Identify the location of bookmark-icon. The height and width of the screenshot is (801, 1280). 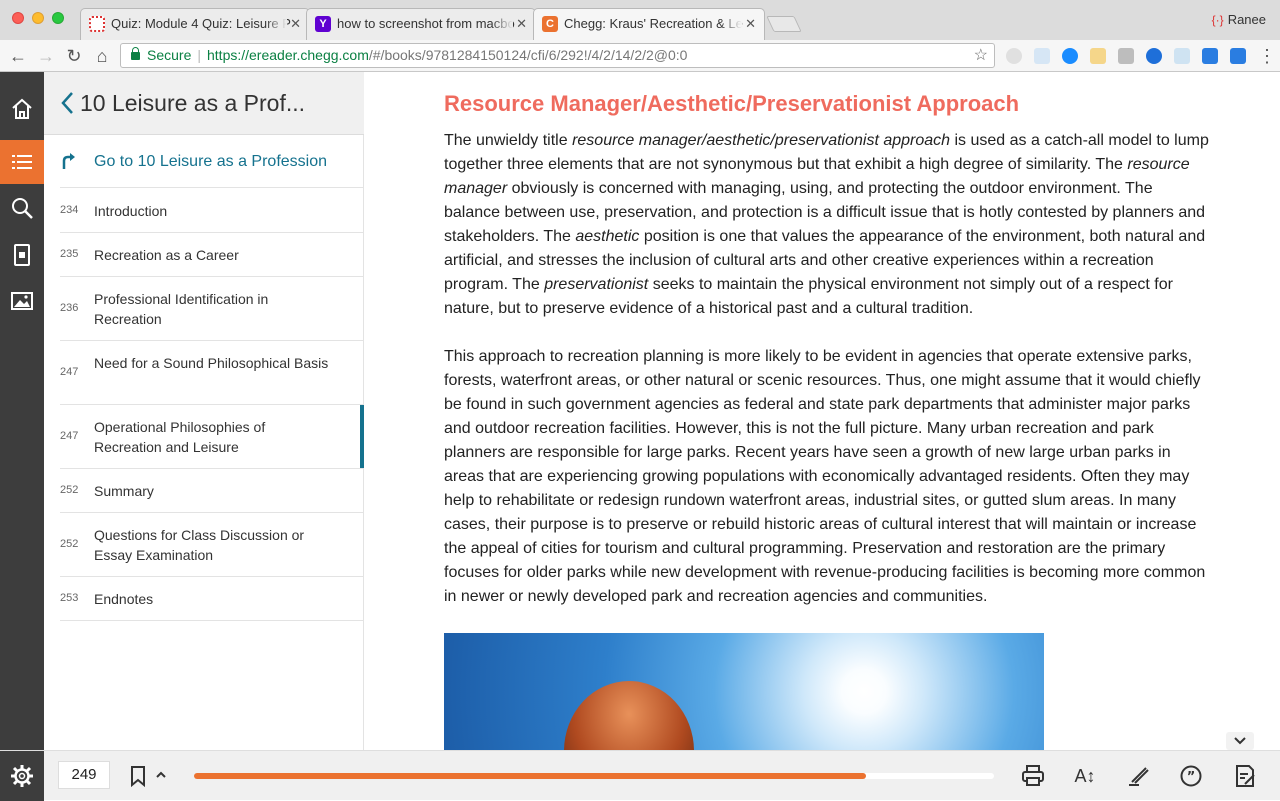
(138, 776).